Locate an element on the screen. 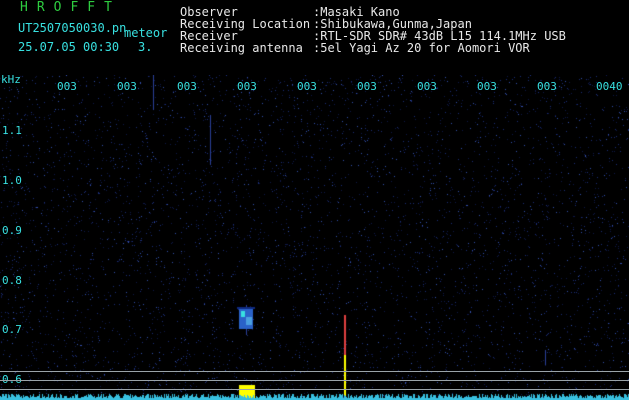  filename-label: UT2507050030.pn is located at coordinates (72, 28).